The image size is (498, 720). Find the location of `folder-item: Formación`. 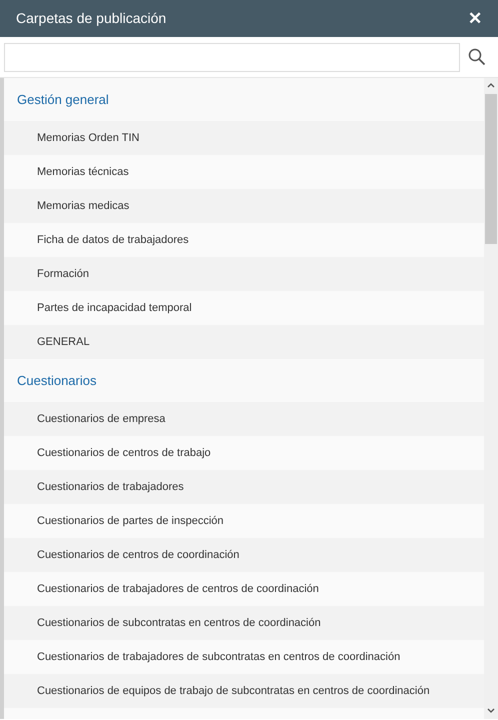

folder-item: Formación is located at coordinates (244, 274).